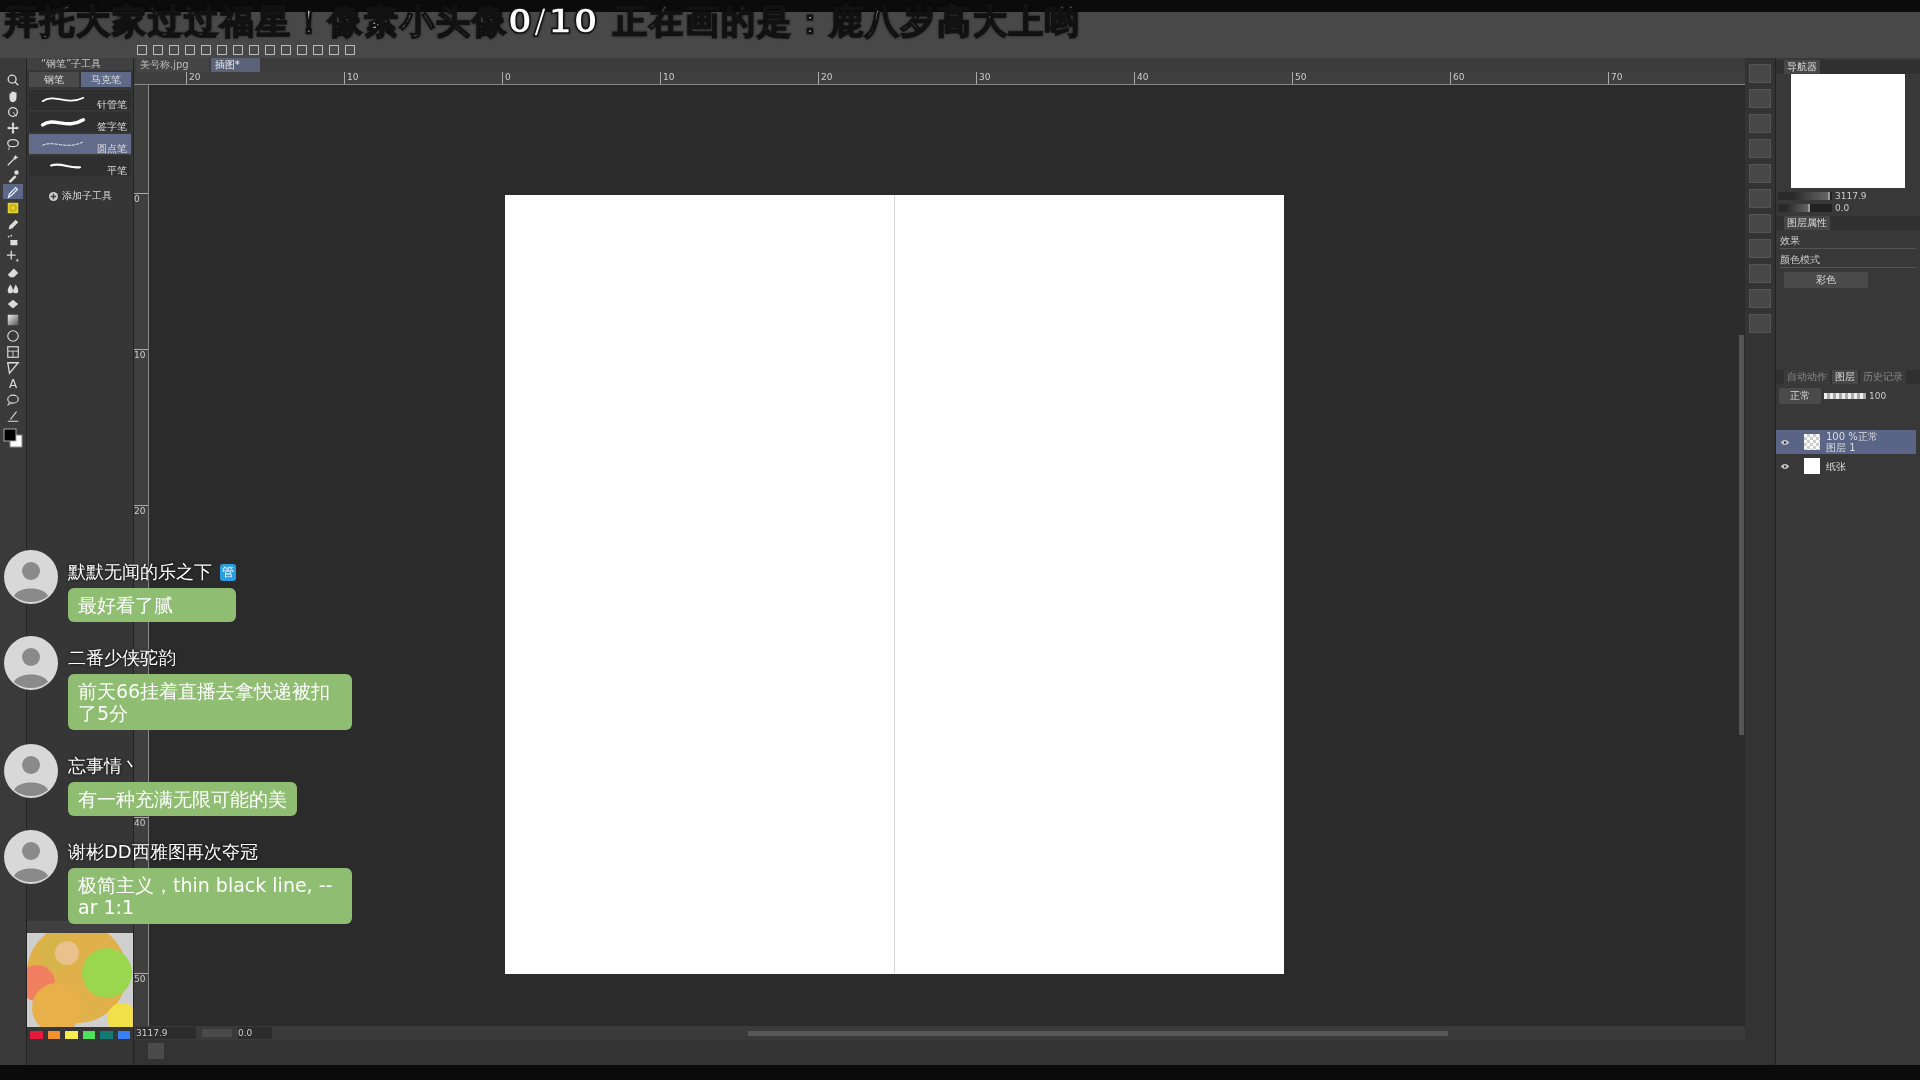  What do you see at coordinates (255, 1033) in the screenshot?
I see `rotation-field: 0.0` at bounding box center [255, 1033].